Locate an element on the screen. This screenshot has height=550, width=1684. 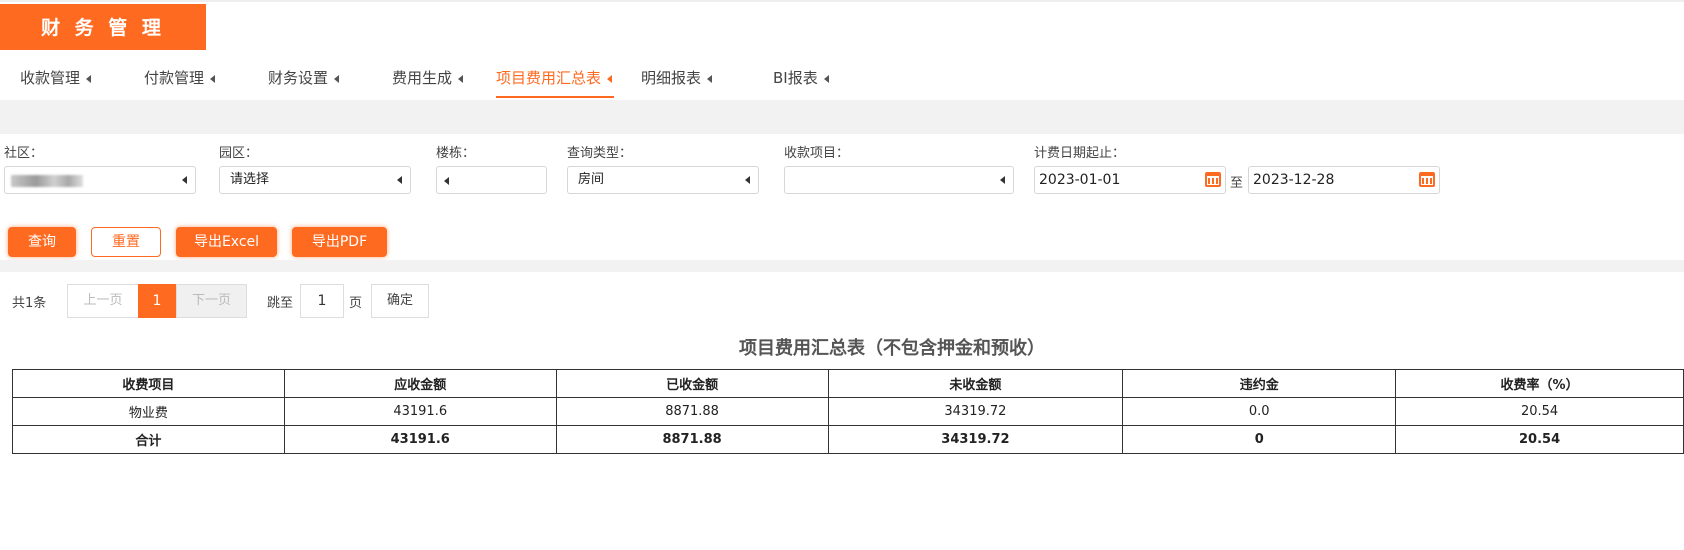
nav-item-receipts: 收款管理 is located at coordinates (56, 75).